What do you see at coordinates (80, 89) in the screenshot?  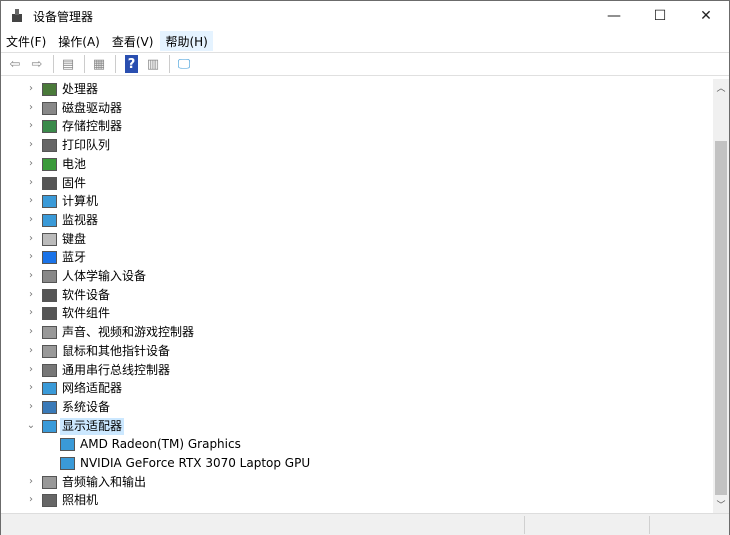 I see `tree-item-label: 处理器` at bounding box center [80, 89].